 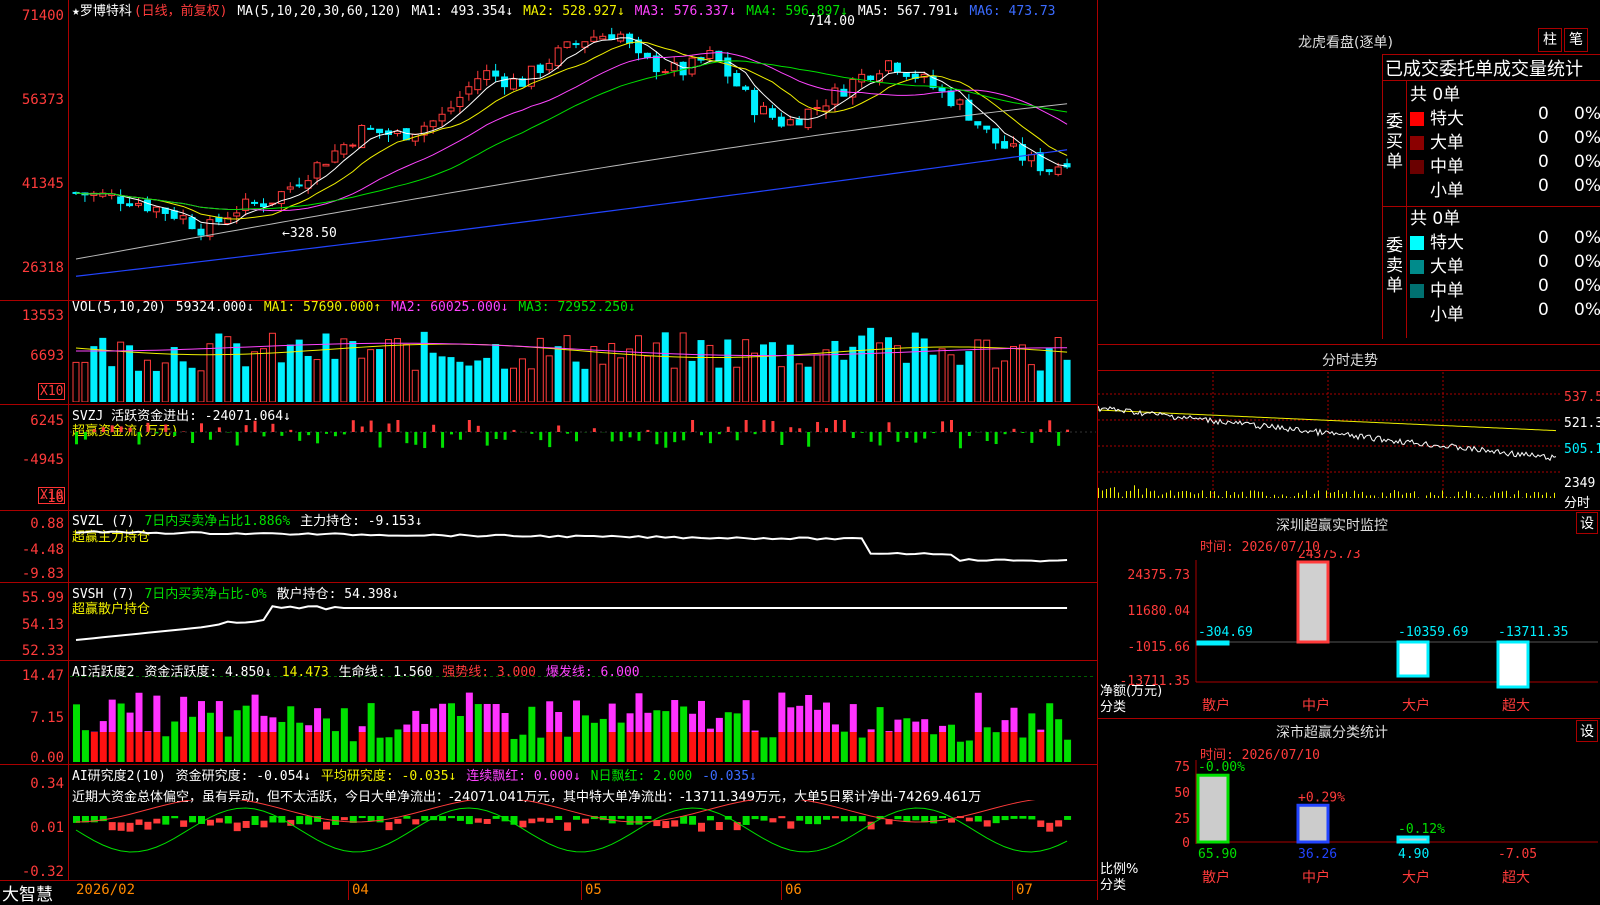 I want to click on category-tick: 大户, so click(x=1416, y=705).